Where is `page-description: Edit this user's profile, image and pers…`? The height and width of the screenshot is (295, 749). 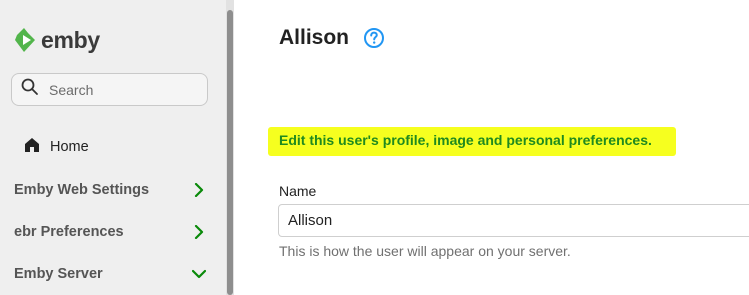
page-description: Edit this user's profile, image and pers… is located at coordinates (465, 140).